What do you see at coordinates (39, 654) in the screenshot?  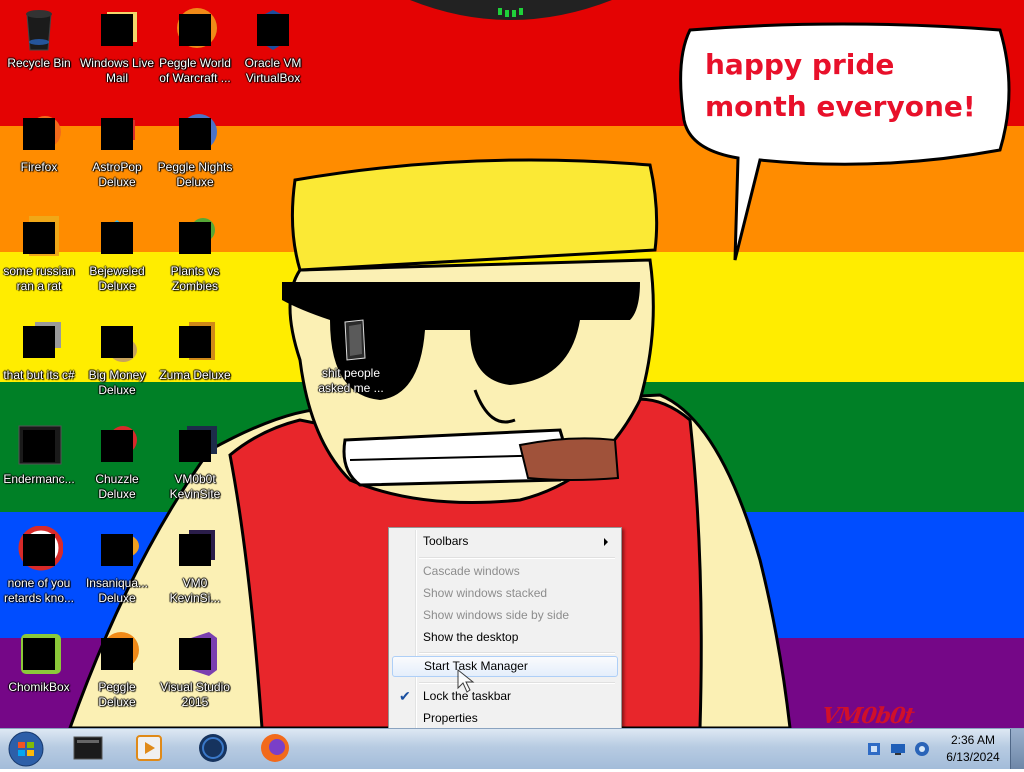 I see `chomikbox-icon` at bounding box center [39, 654].